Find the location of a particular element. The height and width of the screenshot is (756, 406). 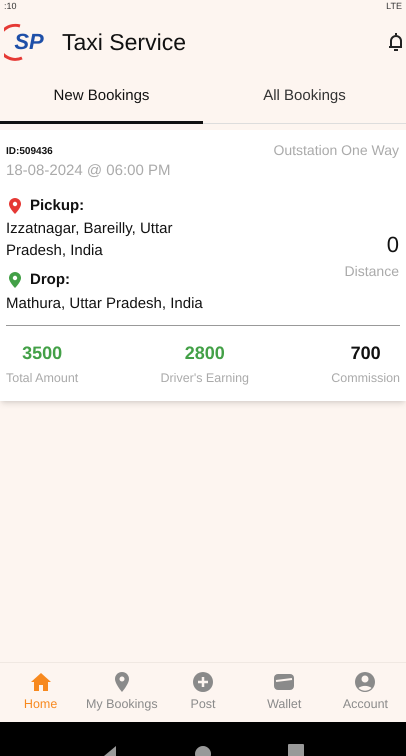

app-title: Taxi Service is located at coordinates (124, 42).